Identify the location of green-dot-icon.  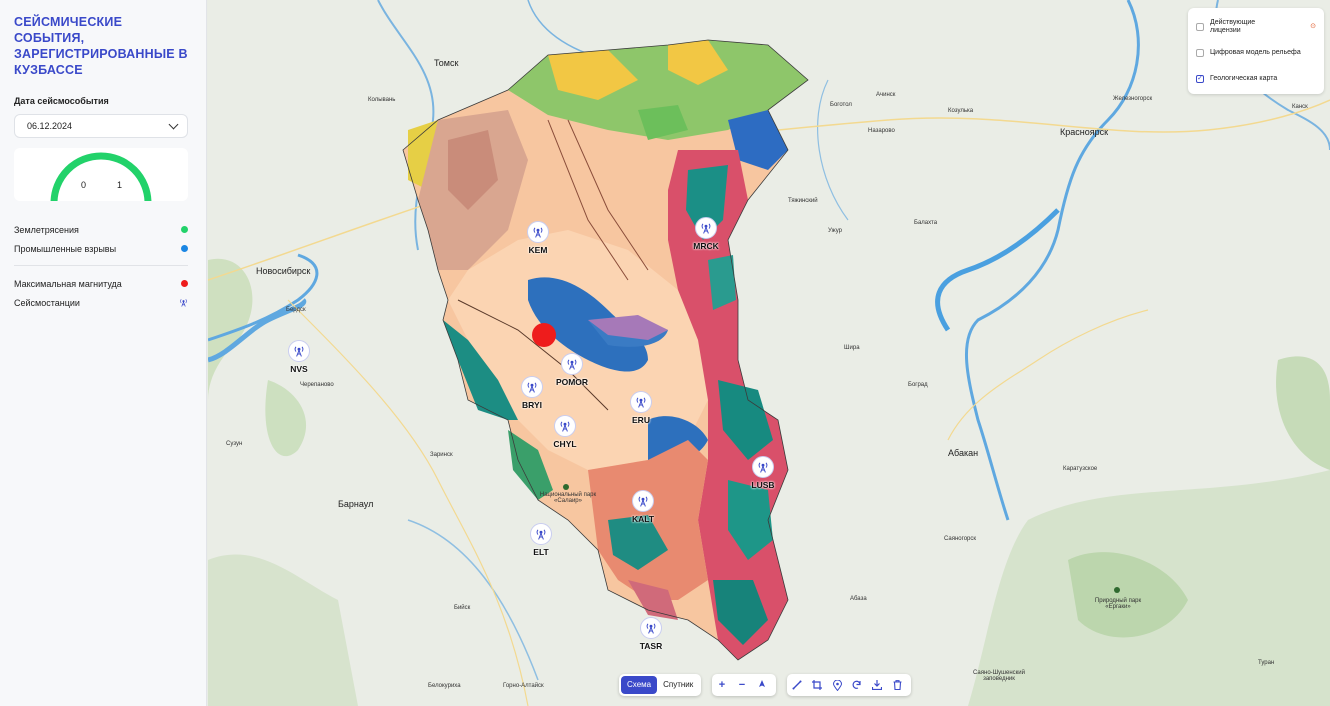
(184, 229).